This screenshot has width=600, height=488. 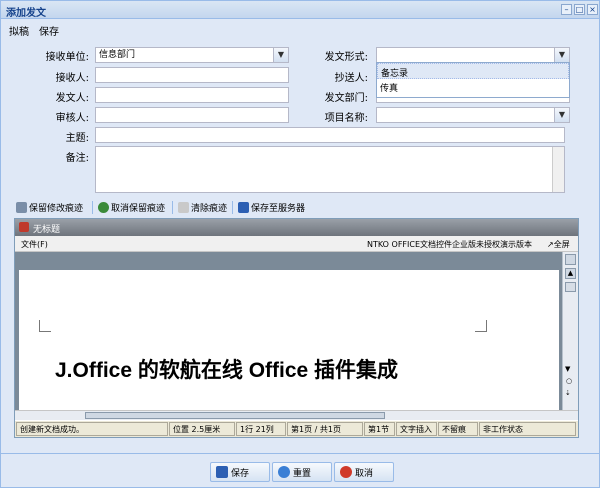 I want to click on document-icon, so click(x=21, y=207).